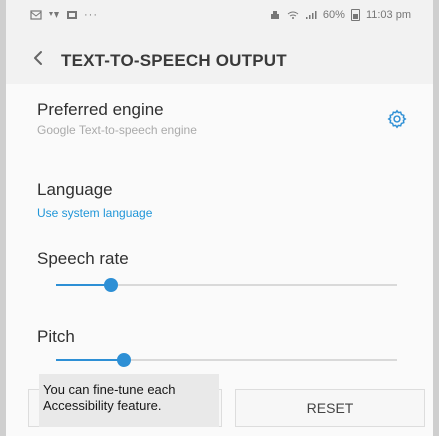  I want to click on speech-rate-row: Speech rate, so click(219, 271).